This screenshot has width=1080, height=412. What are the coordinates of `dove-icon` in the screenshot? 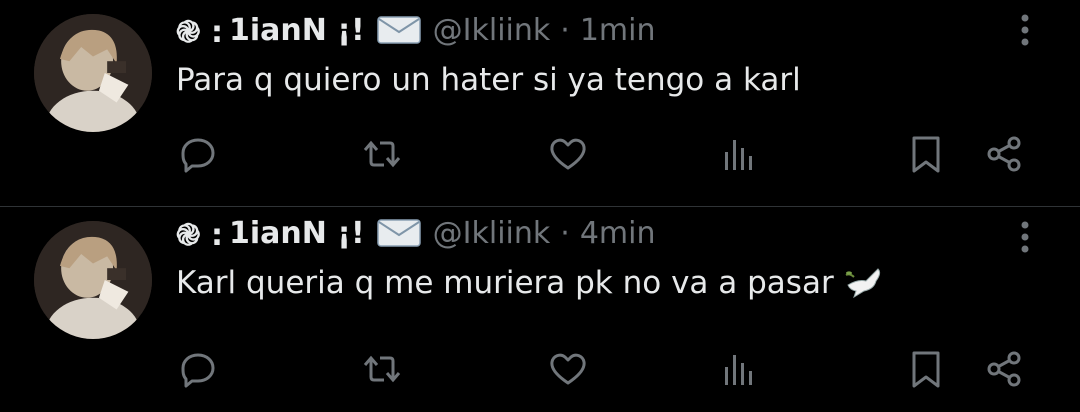 It's located at (864, 281).